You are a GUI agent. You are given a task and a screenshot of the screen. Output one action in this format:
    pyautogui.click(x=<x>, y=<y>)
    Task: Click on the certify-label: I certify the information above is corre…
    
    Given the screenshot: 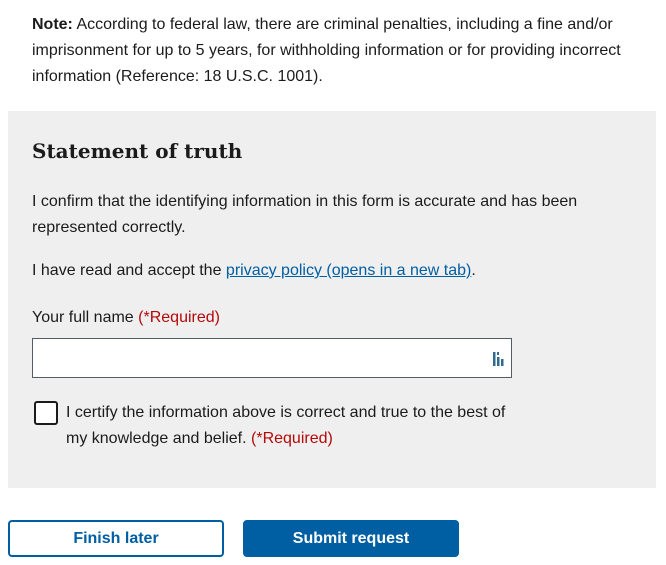 What is the action you would take?
    pyautogui.click(x=296, y=426)
    